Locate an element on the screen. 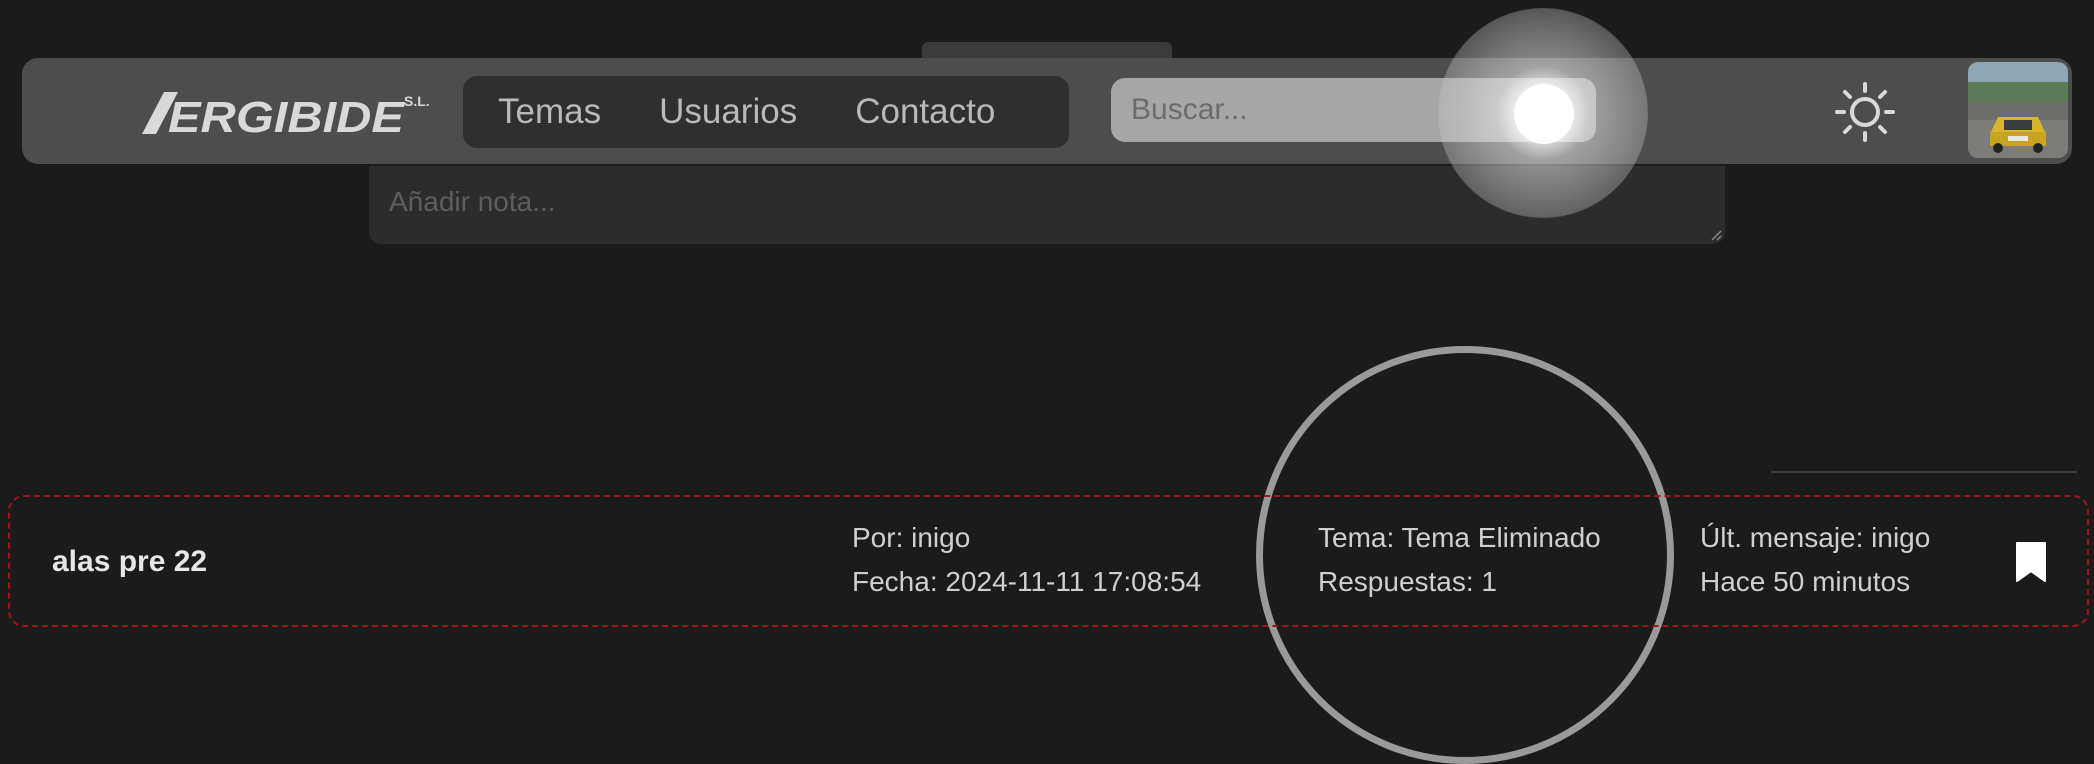  topic-author-info: Por: inigo Fecha: 2024-11-11 17:08:54 is located at coordinates (1026, 560).